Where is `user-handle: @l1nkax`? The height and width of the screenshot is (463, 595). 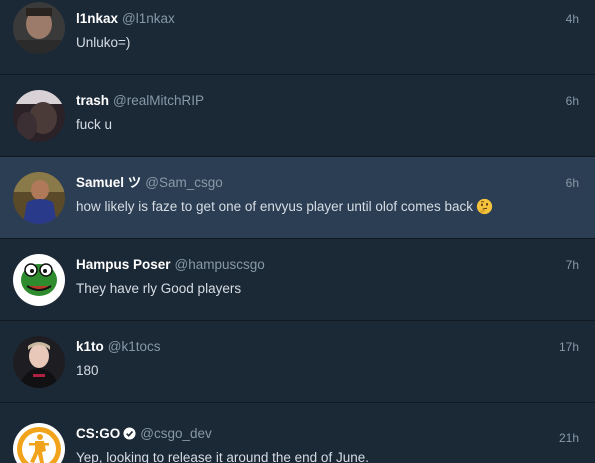
user-handle: @l1nkax is located at coordinates (148, 18).